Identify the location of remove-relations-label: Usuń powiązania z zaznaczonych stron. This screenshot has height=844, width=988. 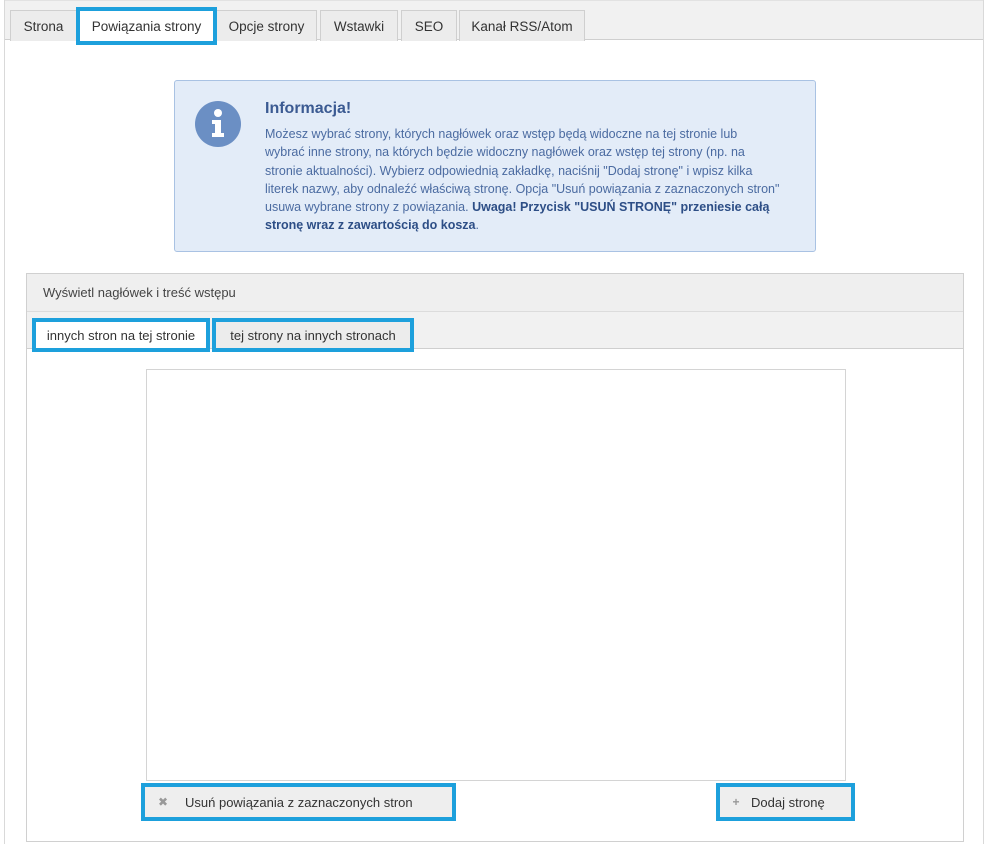
(299, 802).